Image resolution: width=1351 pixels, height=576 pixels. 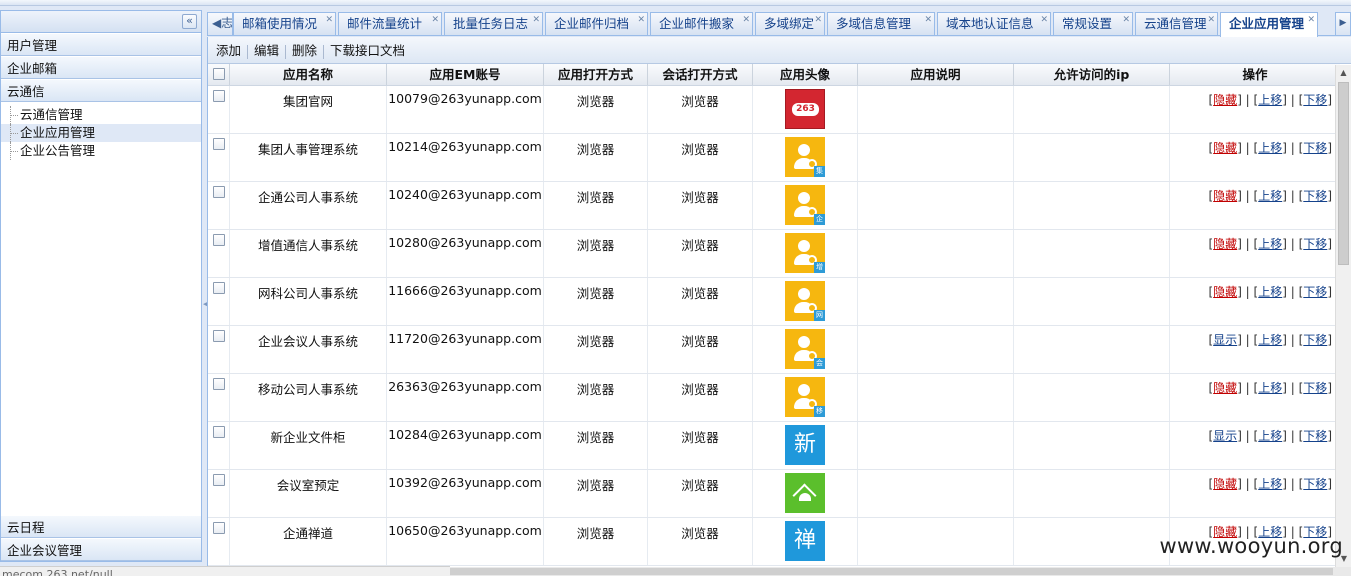 I want to click on tab-scroll-right: ▶, so click(x=1343, y=23).